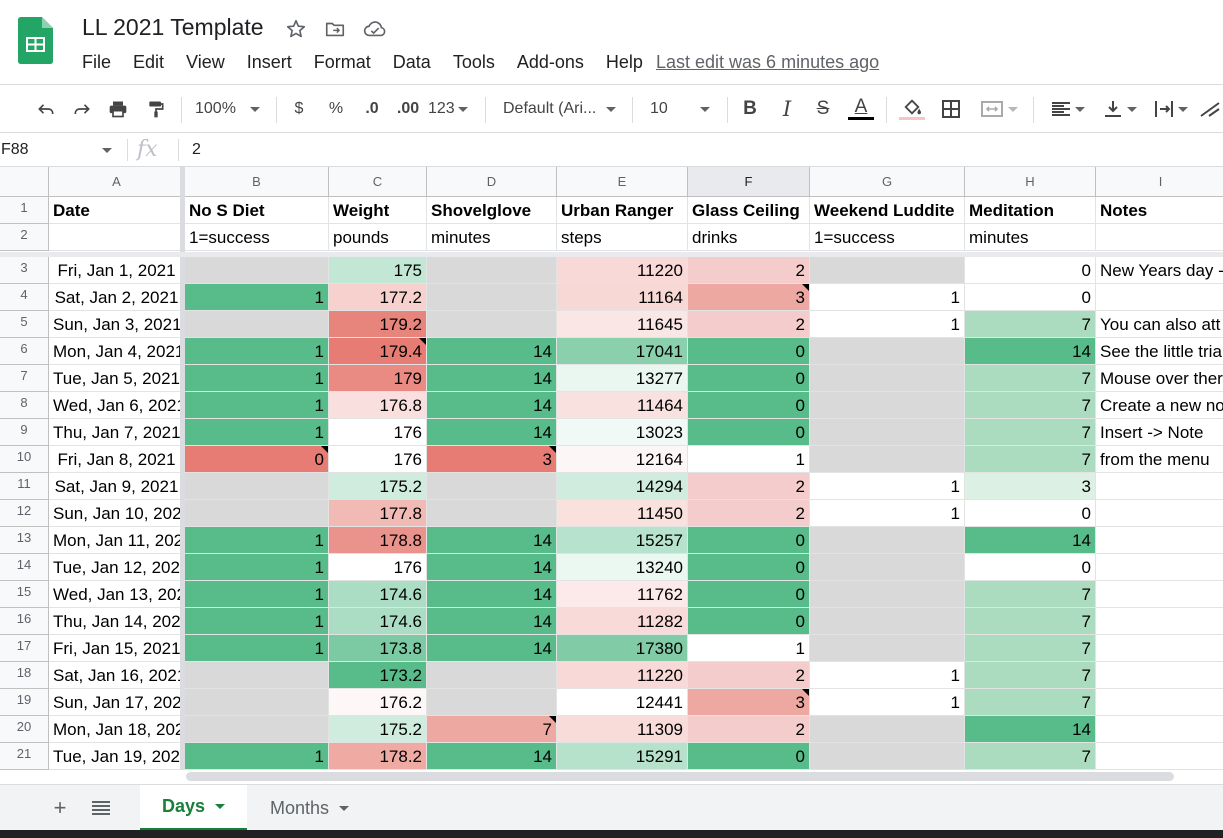 The height and width of the screenshot is (838, 1223). What do you see at coordinates (117, 237) in the screenshot?
I see `cell-a` at bounding box center [117, 237].